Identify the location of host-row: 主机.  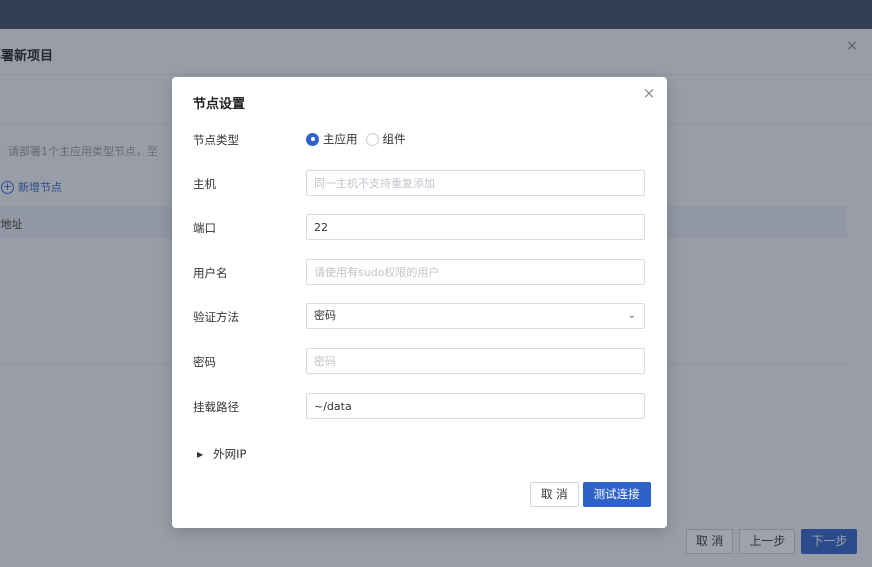
(419, 183).